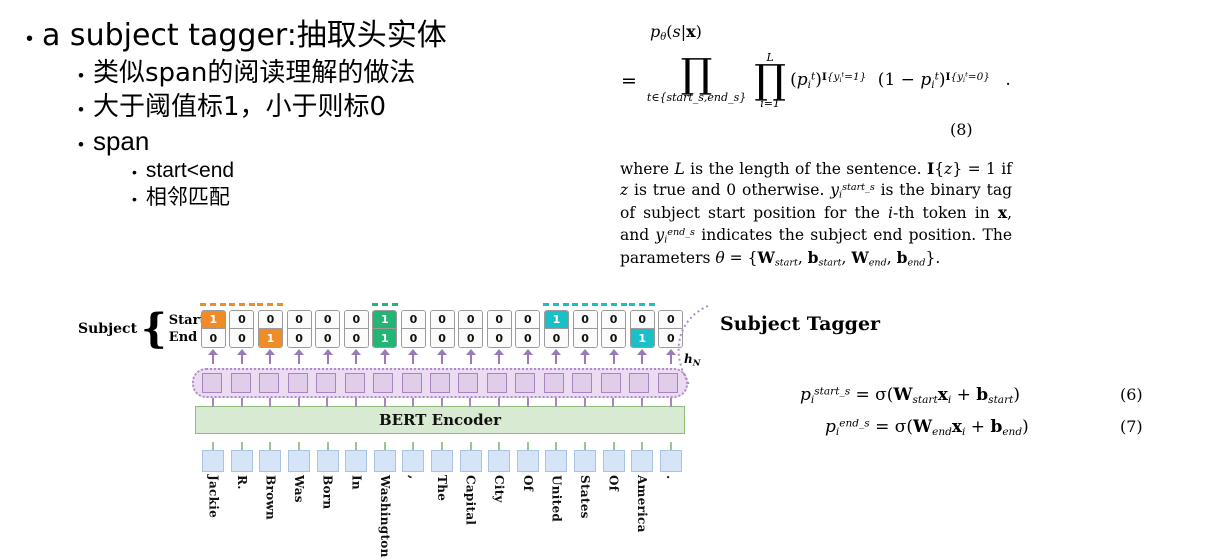  Describe the element at coordinates (442, 488) in the screenshot. I see `token-label: The` at that location.